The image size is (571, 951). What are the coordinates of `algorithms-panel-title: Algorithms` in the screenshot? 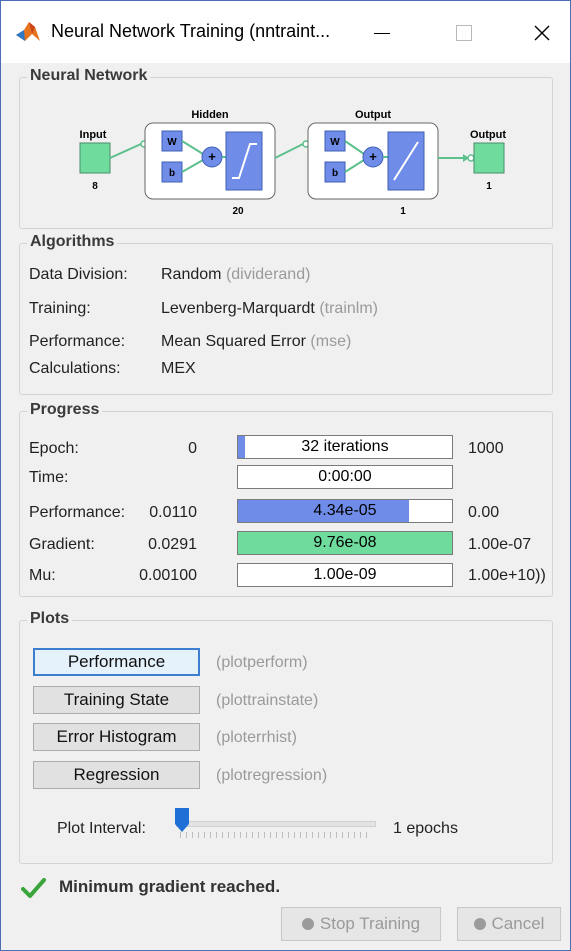 It's located at (72, 242).